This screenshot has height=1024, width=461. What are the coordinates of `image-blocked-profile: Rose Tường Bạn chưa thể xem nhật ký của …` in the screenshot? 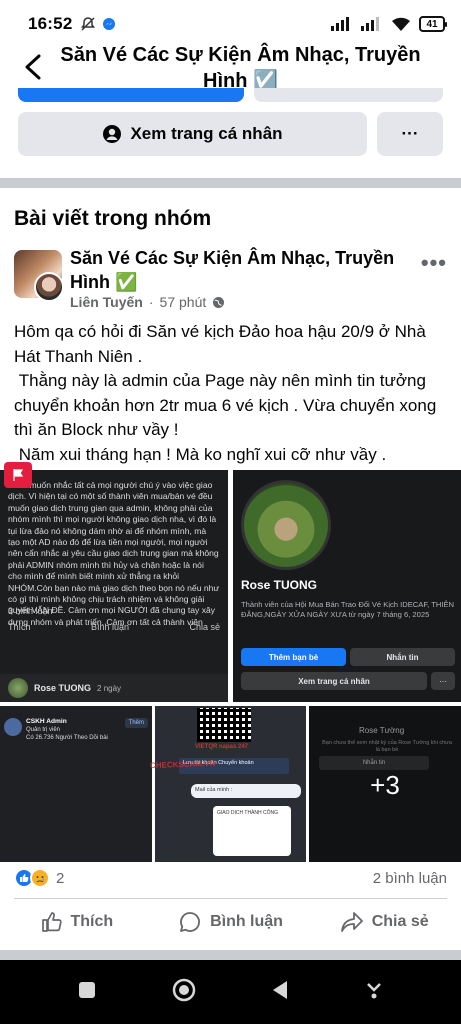 It's located at (385, 784).